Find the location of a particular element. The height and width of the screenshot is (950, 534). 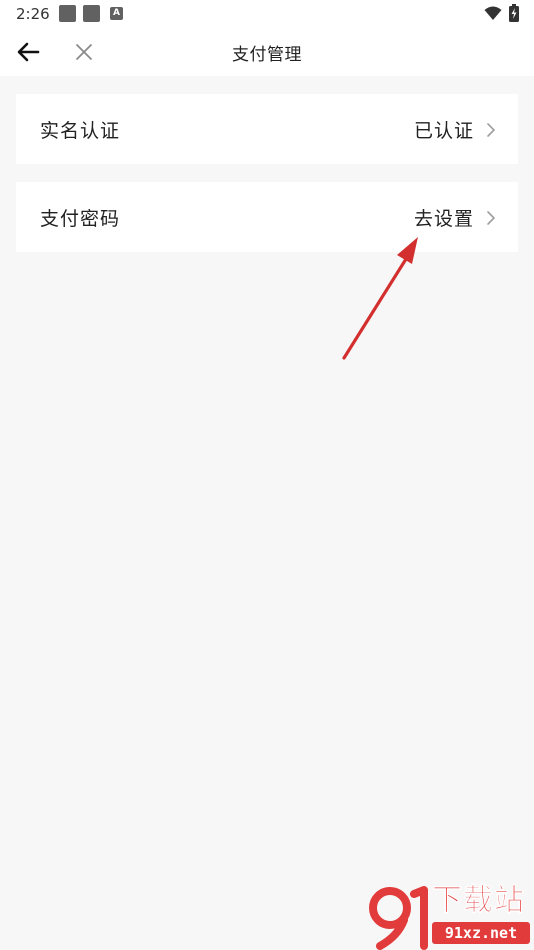

status-bar: 2:26 A is located at coordinates (267, 14).